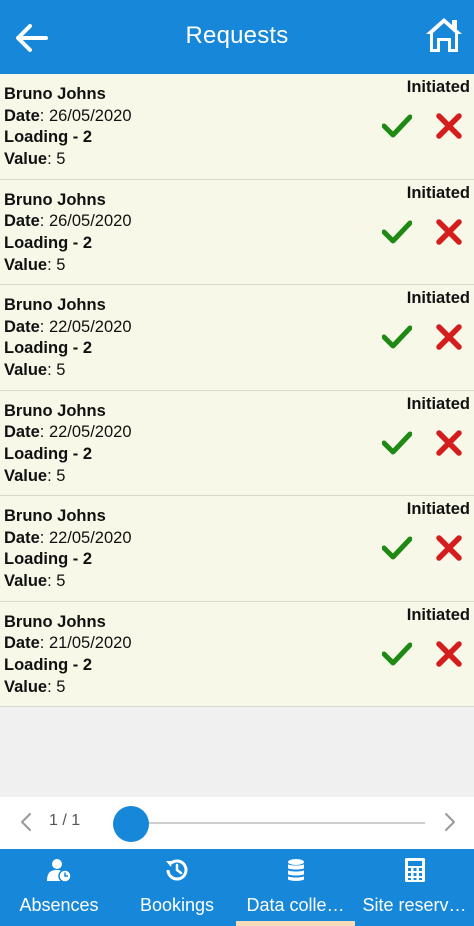  What do you see at coordinates (277, 823) in the screenshot?
I see `page-slider-track` at bounding box center [277, 823].